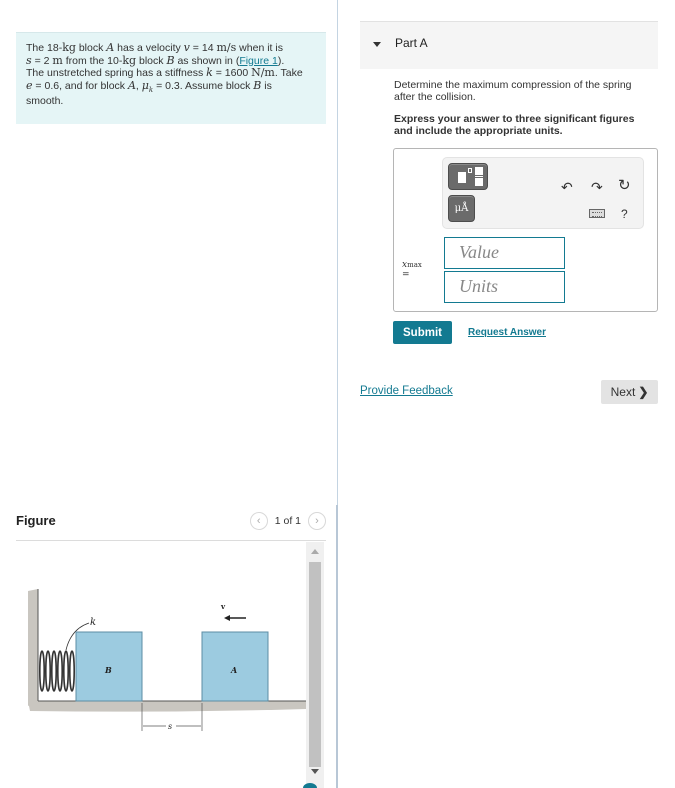  Describe the element at coordinates (315, 551) in the screenshot. I see `scroll-up-arrow-icon` at that location.